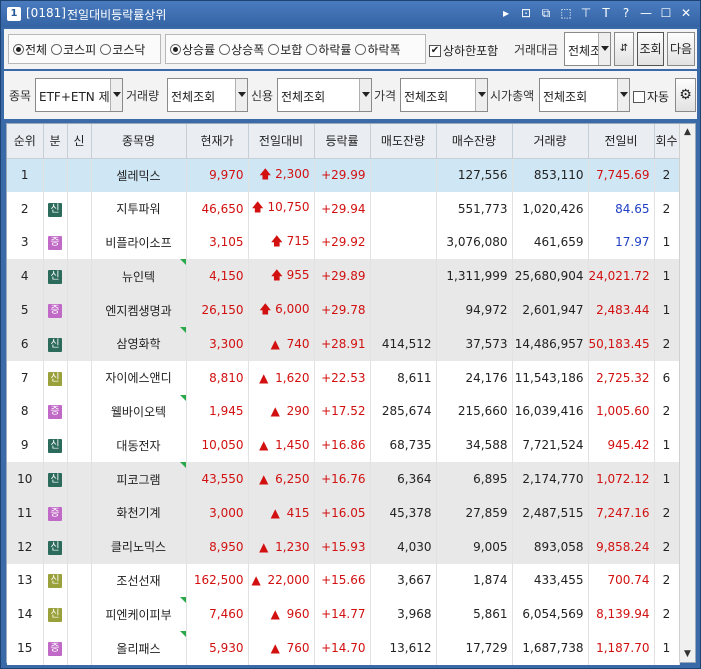 This screenshot has height=669, width=701. Describe the element at coordinates (192, 49) in the screenshot. I see `sort-radio-0: 상승률` at that location.